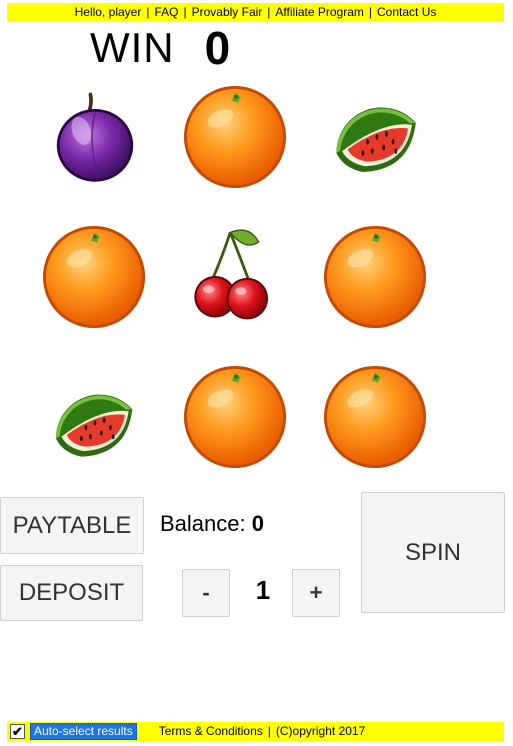  I want to click on spin-button: SPIN, so click(433, 552).